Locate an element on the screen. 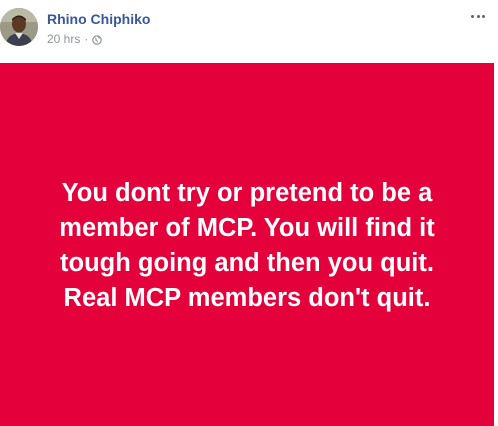 This screenshot has height=426, width=498. author-avatar is located at coordinates (19, 27).